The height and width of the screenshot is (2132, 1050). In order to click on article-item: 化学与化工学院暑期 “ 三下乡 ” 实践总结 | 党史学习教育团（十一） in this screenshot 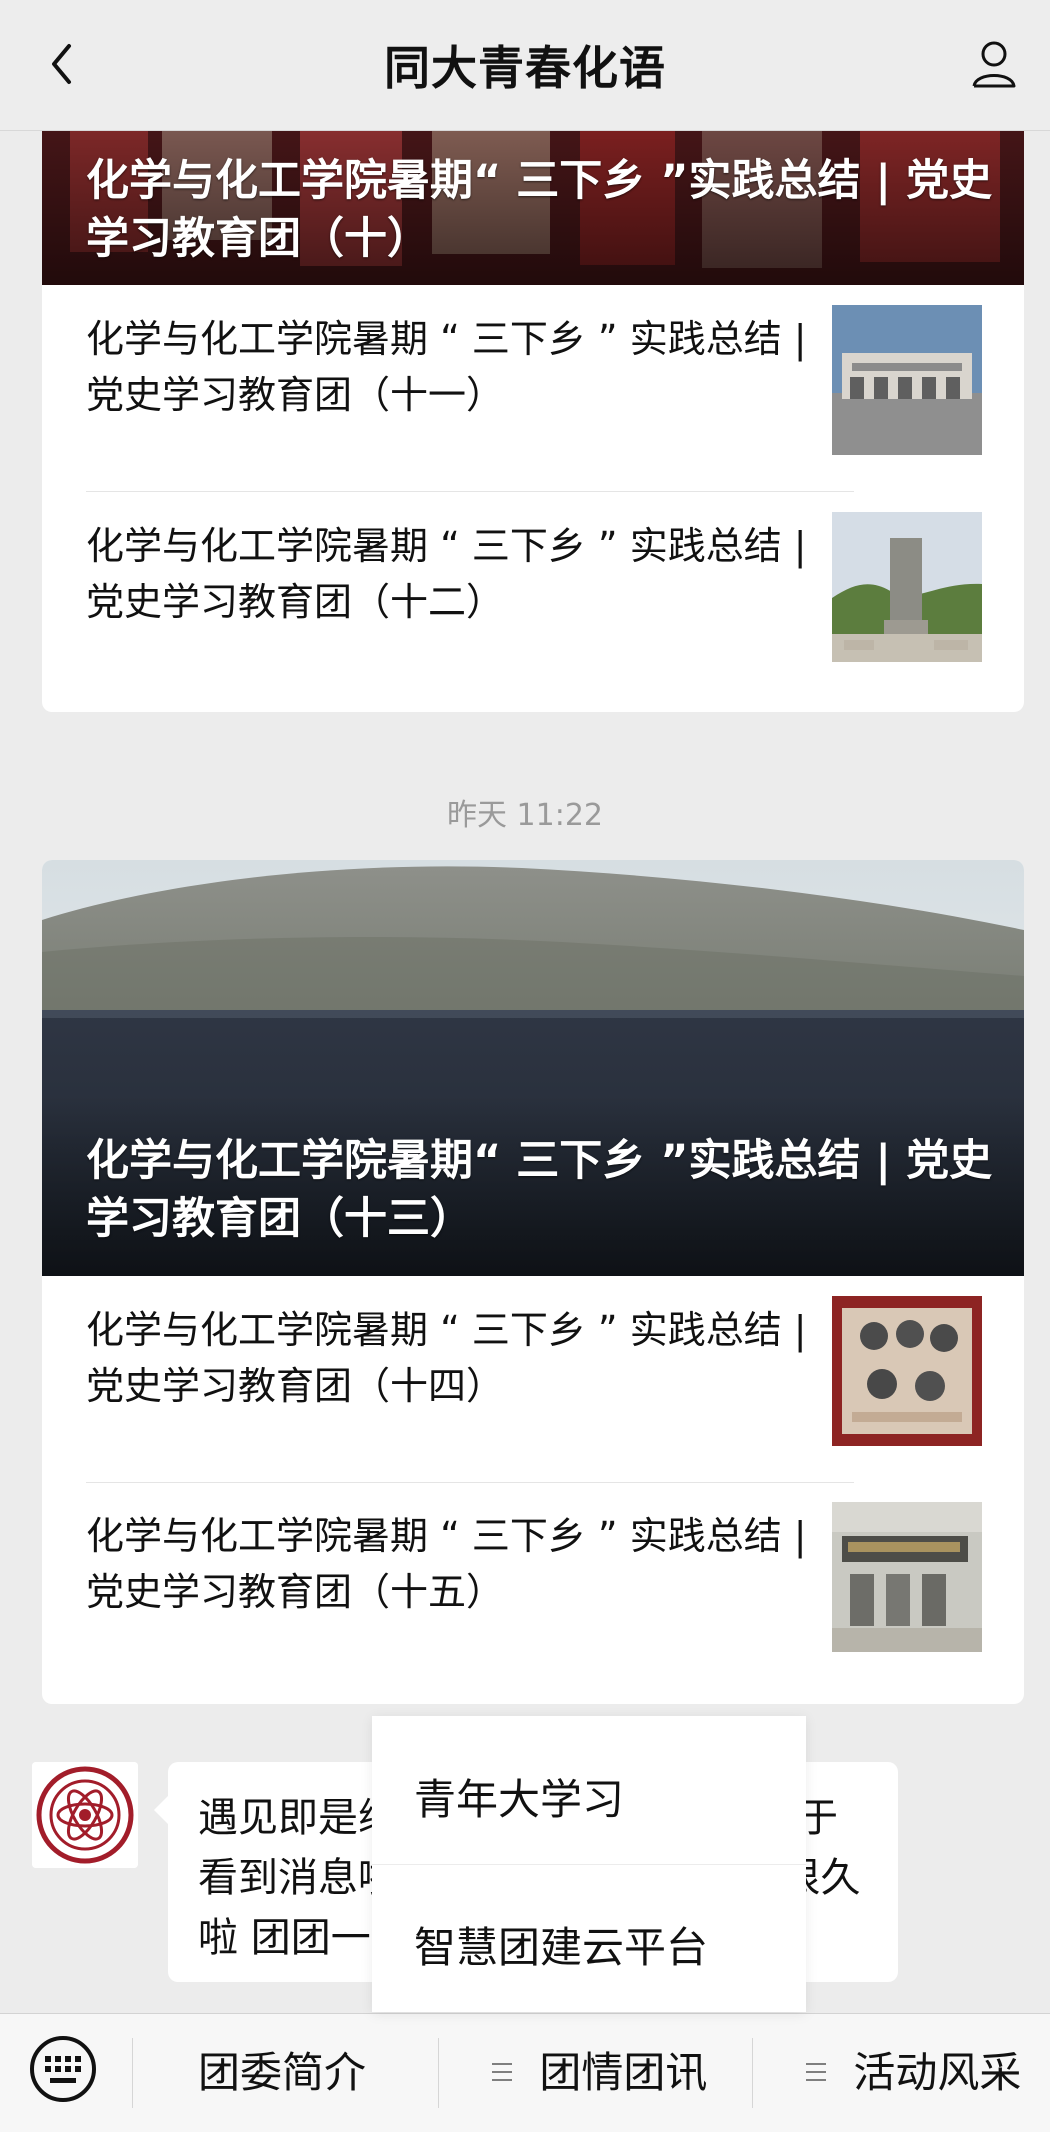, I will do `click(555, 380)`.